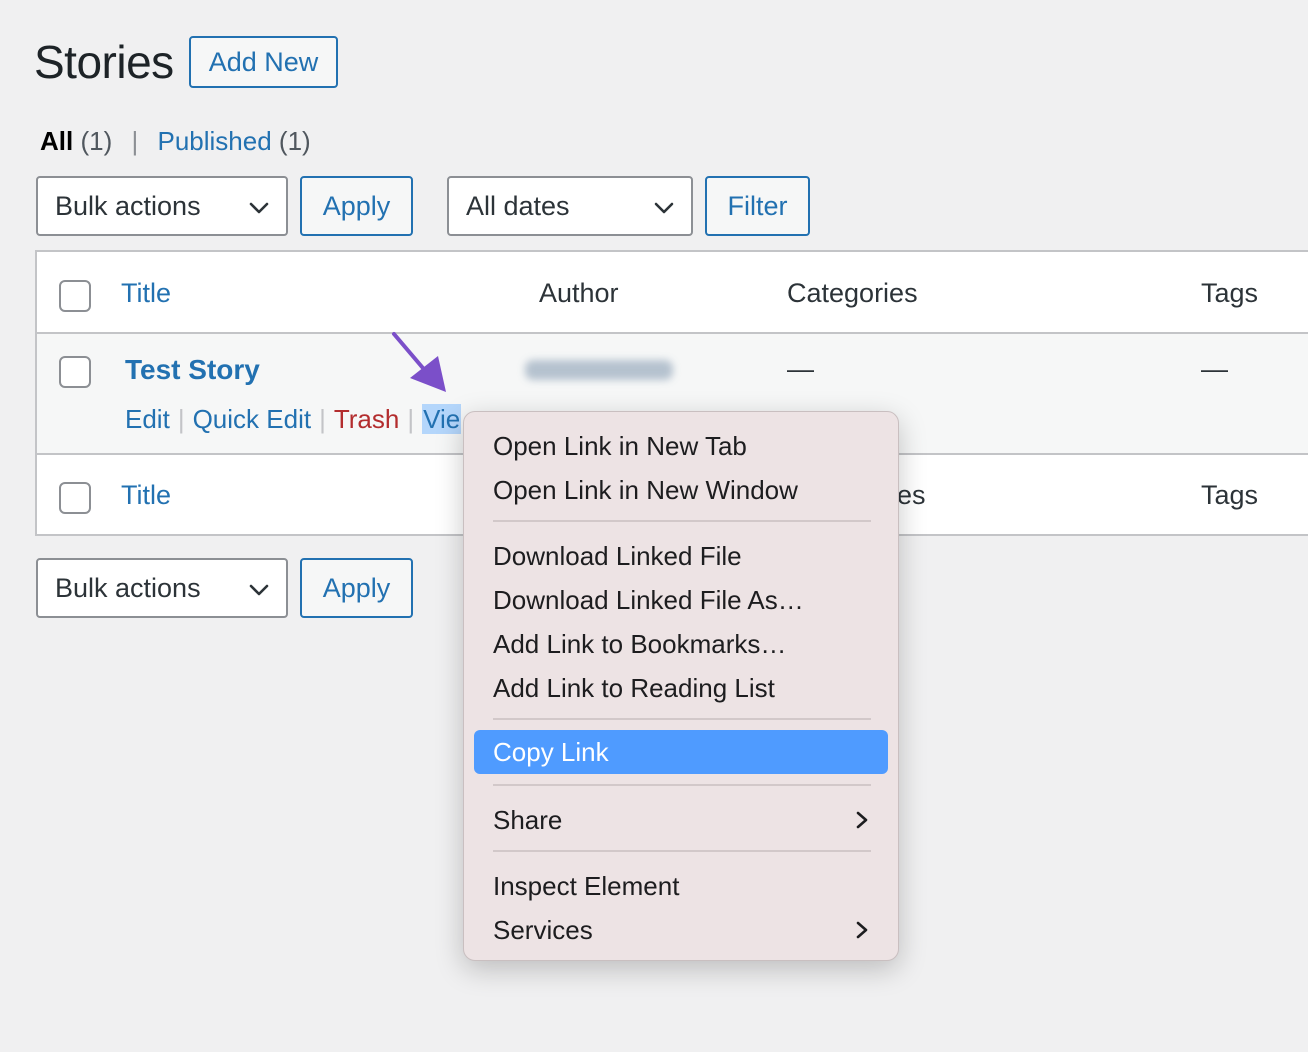 The width and height of the screenshot is (1308, 1052). Describe the element at coordinates (672, 333) in the screenshot. I see `header-divider` at that location.